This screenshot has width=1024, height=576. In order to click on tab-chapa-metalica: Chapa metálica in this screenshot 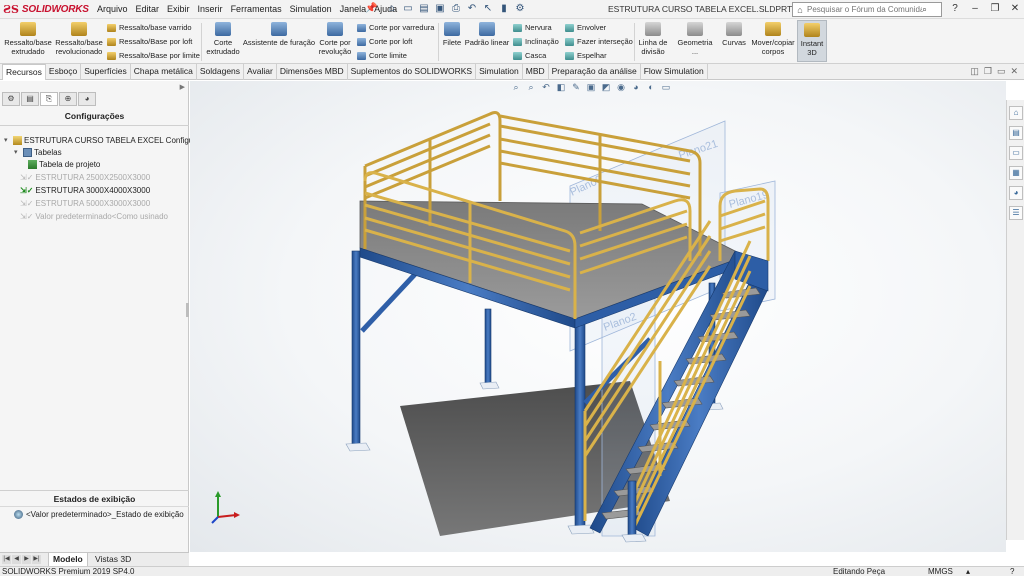, I will do `click(164, 72)`.